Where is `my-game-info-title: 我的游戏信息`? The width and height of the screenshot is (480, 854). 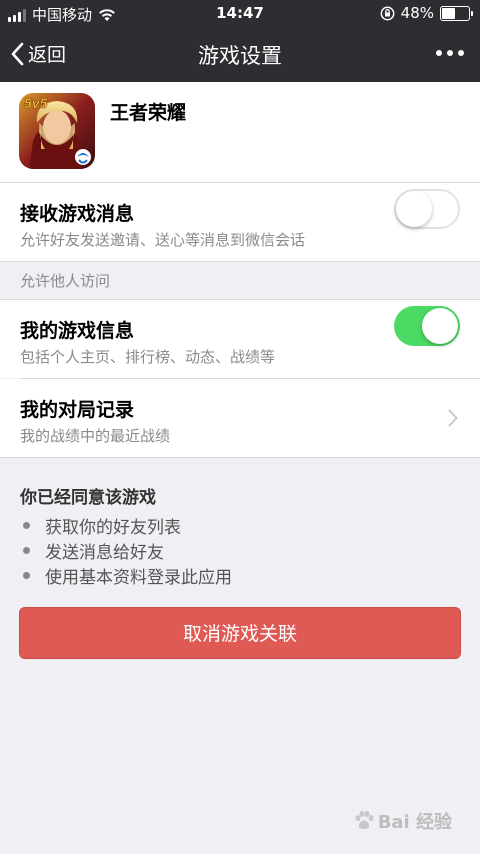 my-game-info-title: 我的游戏信息 is located at coordinates (77, 331).